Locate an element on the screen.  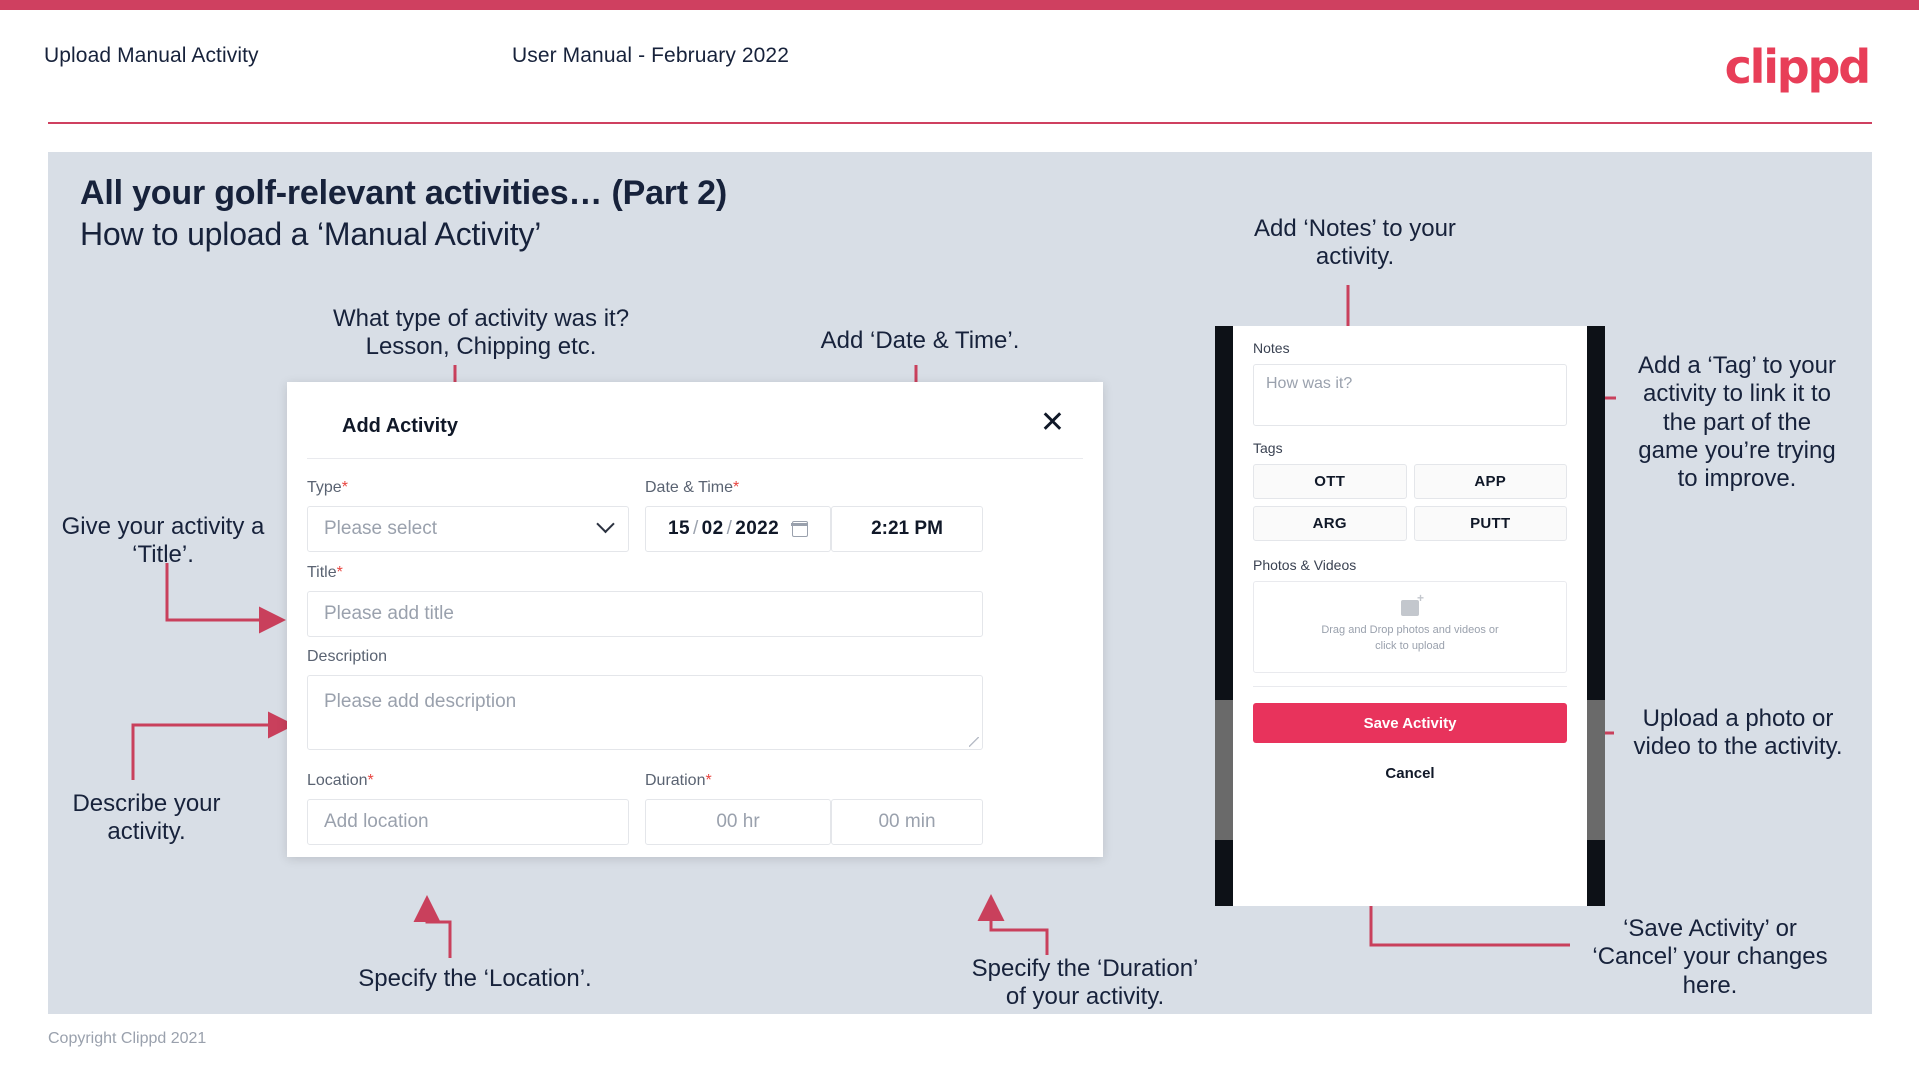
duration-label: Duration* is located at coordinates (678, 780).